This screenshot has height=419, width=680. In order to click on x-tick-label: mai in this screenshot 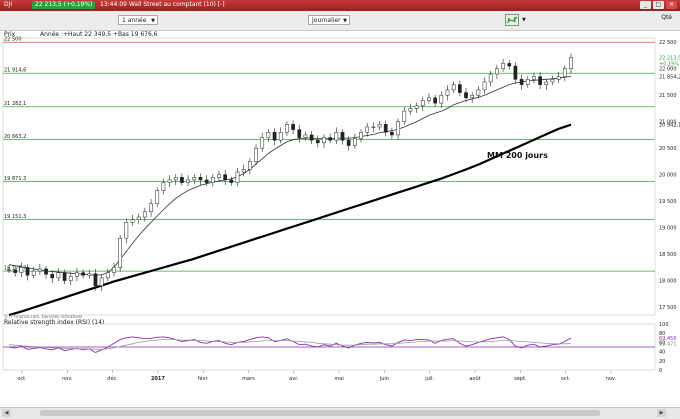, I will do `click(338, 379)`.